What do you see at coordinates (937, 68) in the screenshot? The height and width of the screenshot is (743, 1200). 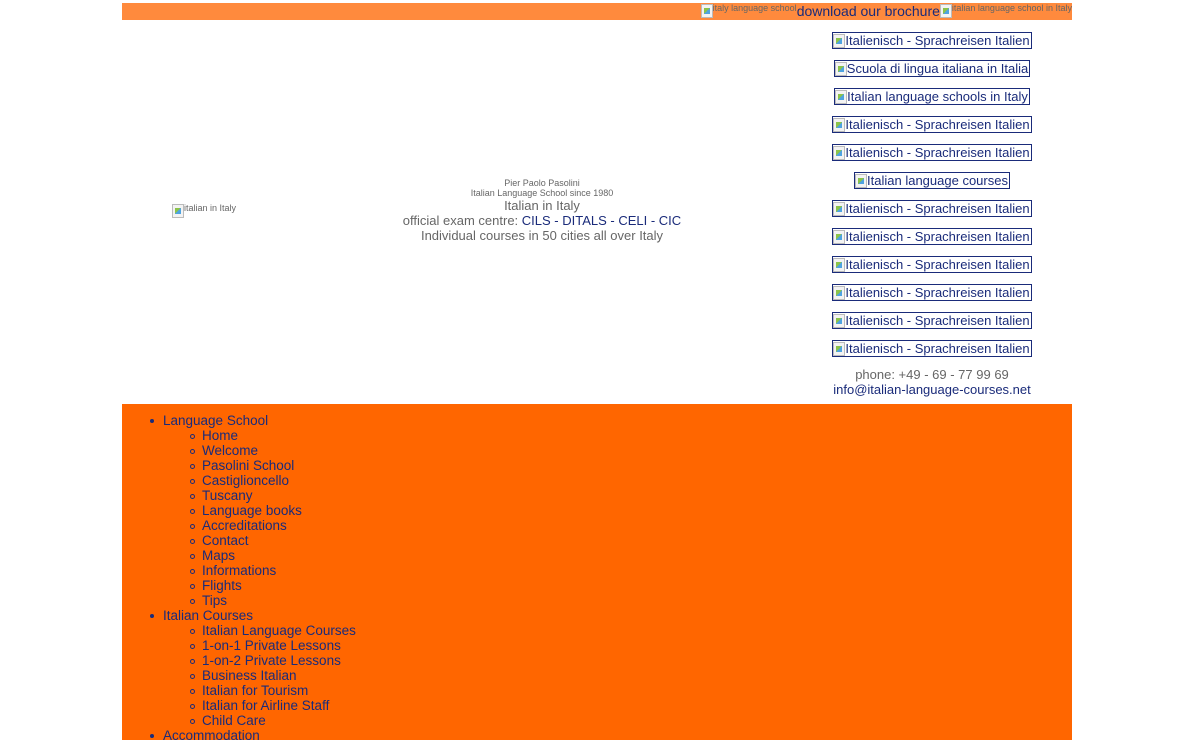 I see `language-site-link-label: Scuola di lingua italiana in Italia` at bounding box center [937, 68].